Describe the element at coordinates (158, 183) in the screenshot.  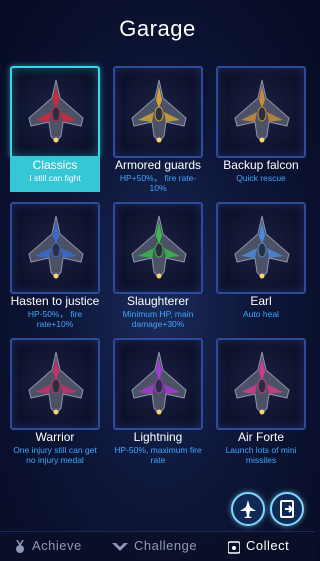
I see `ship-desc: HP+50%， fire rate-10%` at that location.